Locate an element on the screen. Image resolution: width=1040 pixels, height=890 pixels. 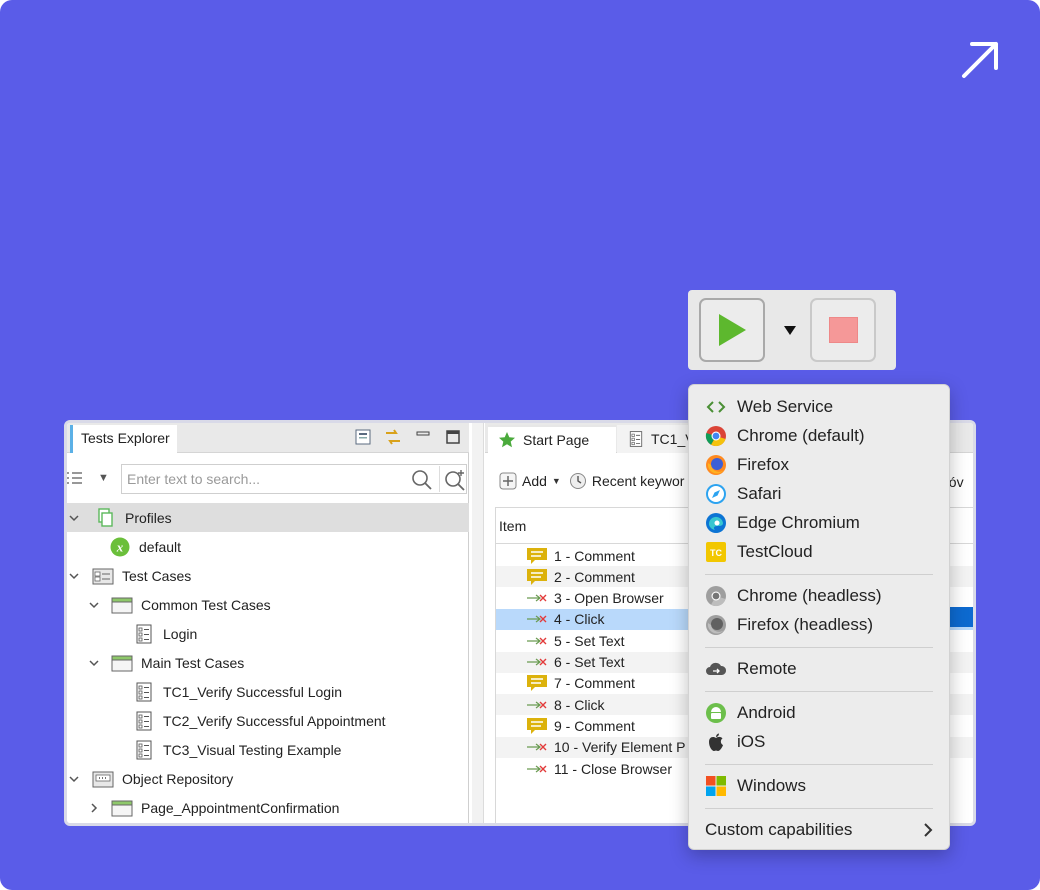
svg-text: TC is located at coordinates (716, 553).